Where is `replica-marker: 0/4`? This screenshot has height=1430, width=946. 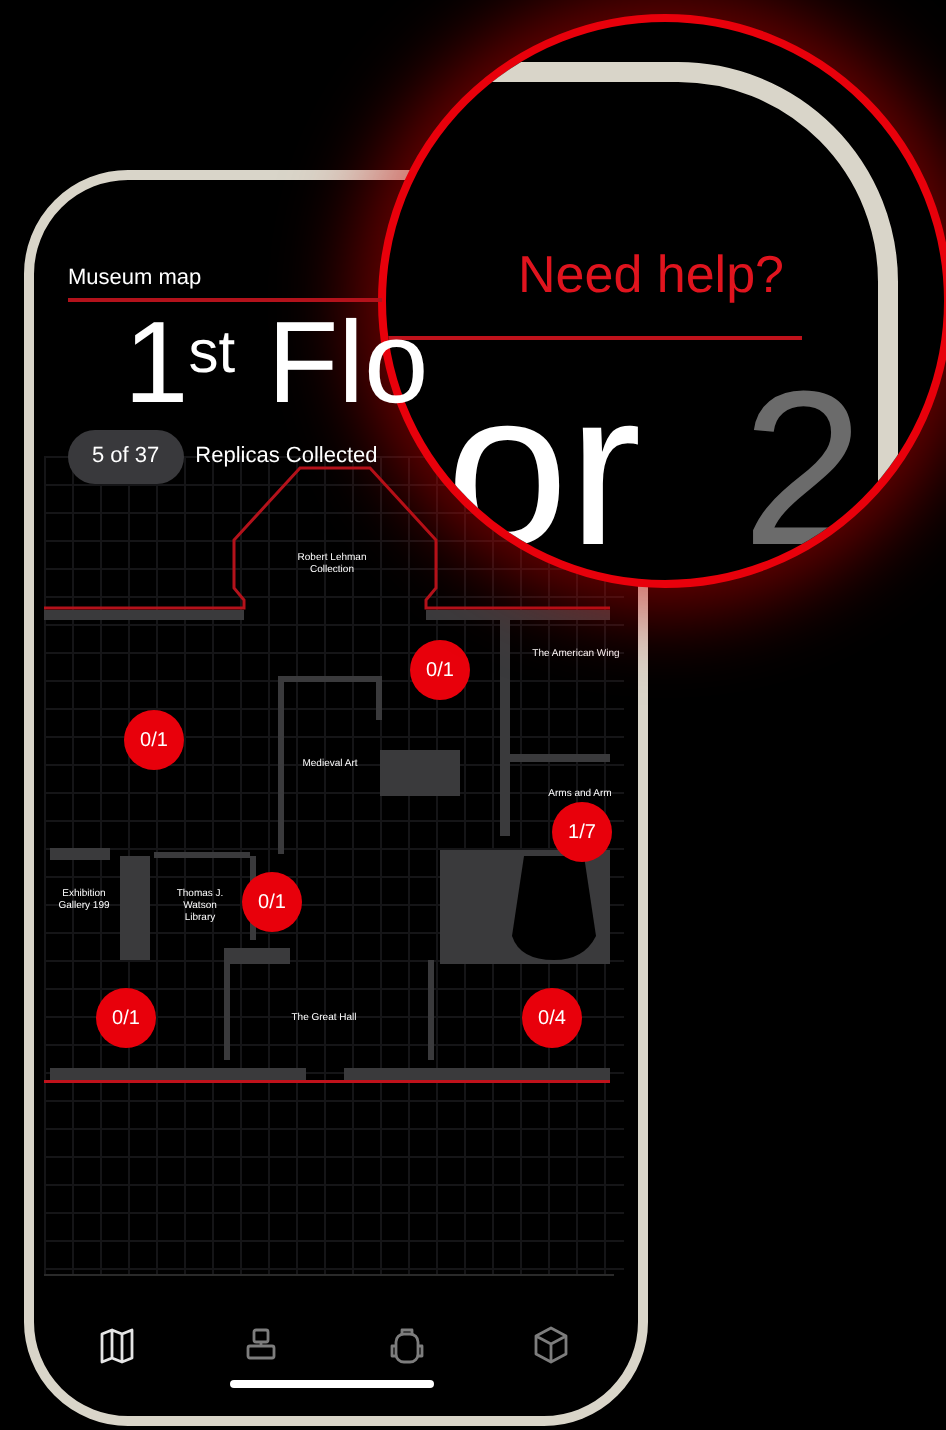
replica-marker: 0/4 is located at coordinates (552, 1018).